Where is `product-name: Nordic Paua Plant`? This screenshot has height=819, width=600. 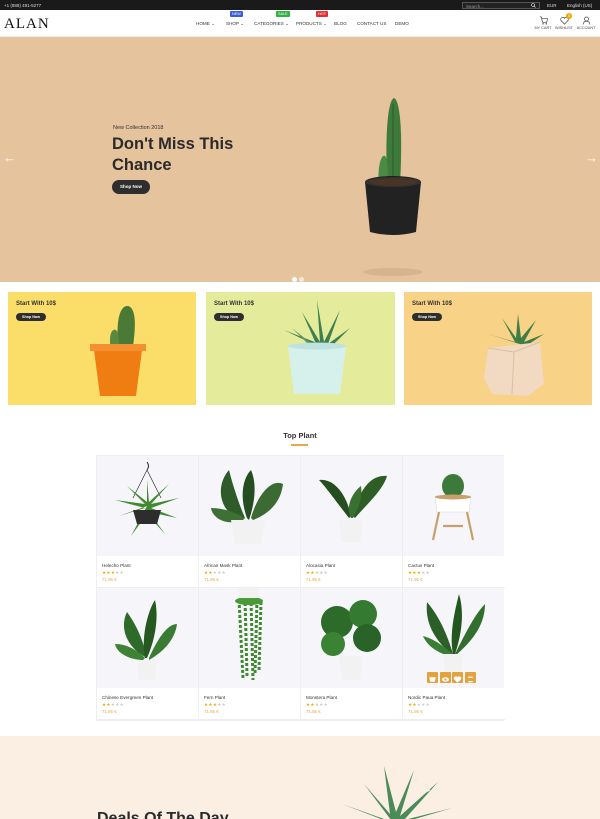 product-name: Nordic Paua Plant is located at coordinates (426, 697).